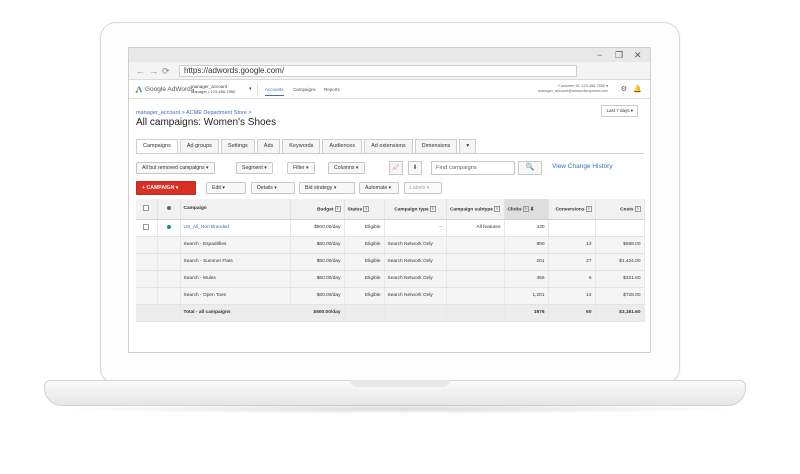 The image size is (800, 474). I want to click on tab-settings: Settings, so click(237, 146).